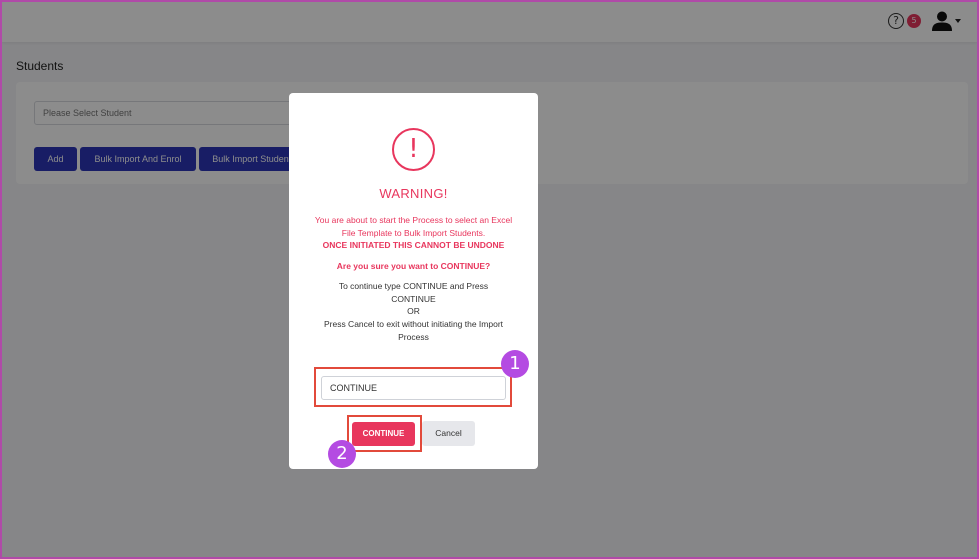 The height and width of the screenshot is (559, 979). What do you see at coordinates (448, 433) in the screenshot?
I see `cancel-button: Cancel` at bounding box center [448, 433].